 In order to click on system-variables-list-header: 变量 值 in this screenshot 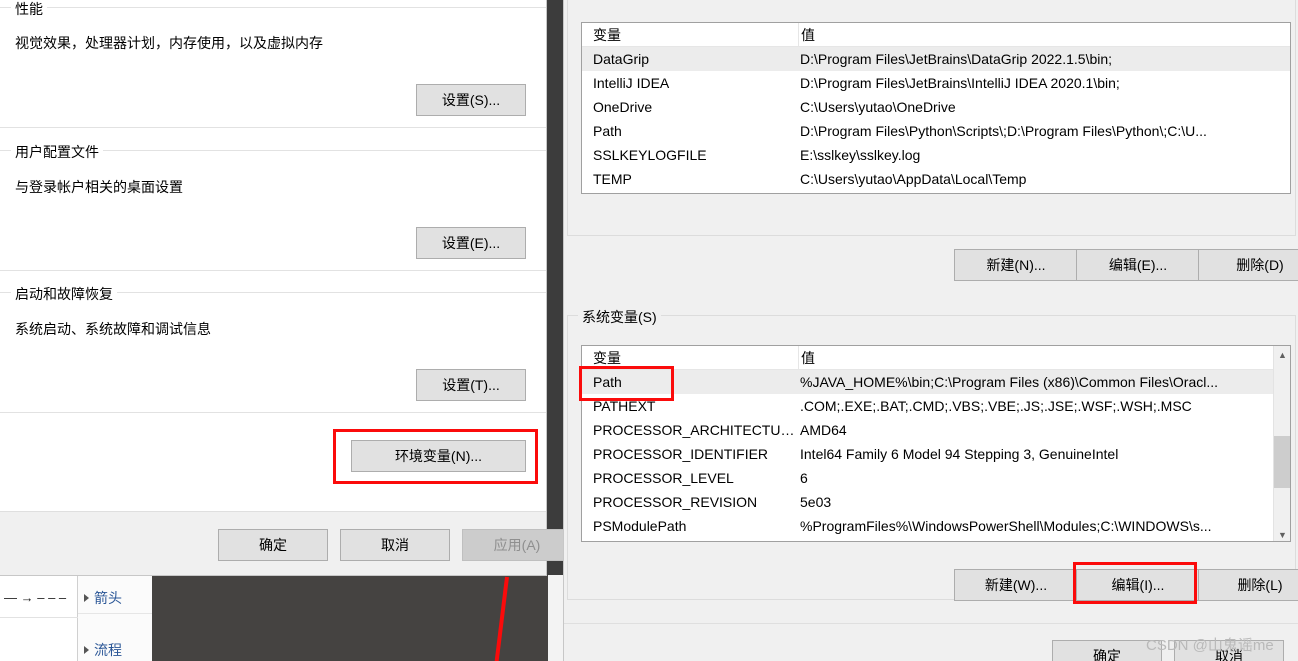, I will do `click(936, 358)`.